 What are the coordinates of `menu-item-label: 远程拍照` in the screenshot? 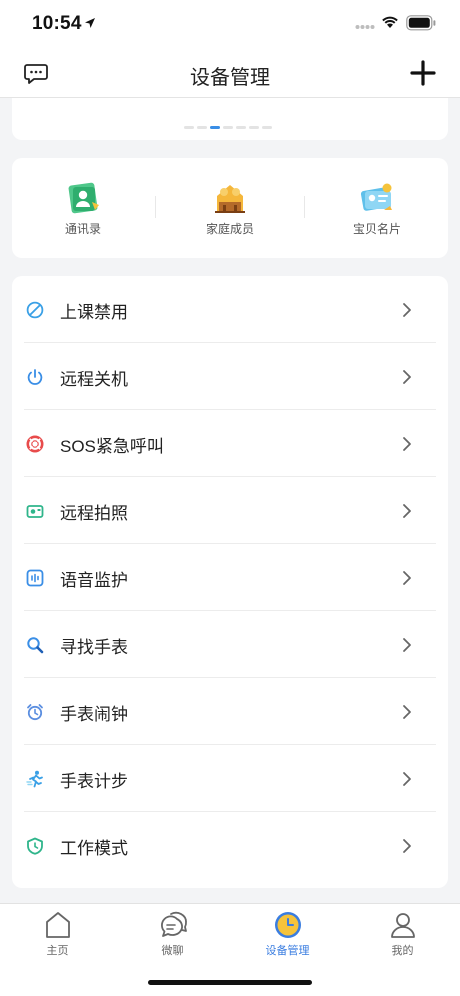 It's located at (94, 513).